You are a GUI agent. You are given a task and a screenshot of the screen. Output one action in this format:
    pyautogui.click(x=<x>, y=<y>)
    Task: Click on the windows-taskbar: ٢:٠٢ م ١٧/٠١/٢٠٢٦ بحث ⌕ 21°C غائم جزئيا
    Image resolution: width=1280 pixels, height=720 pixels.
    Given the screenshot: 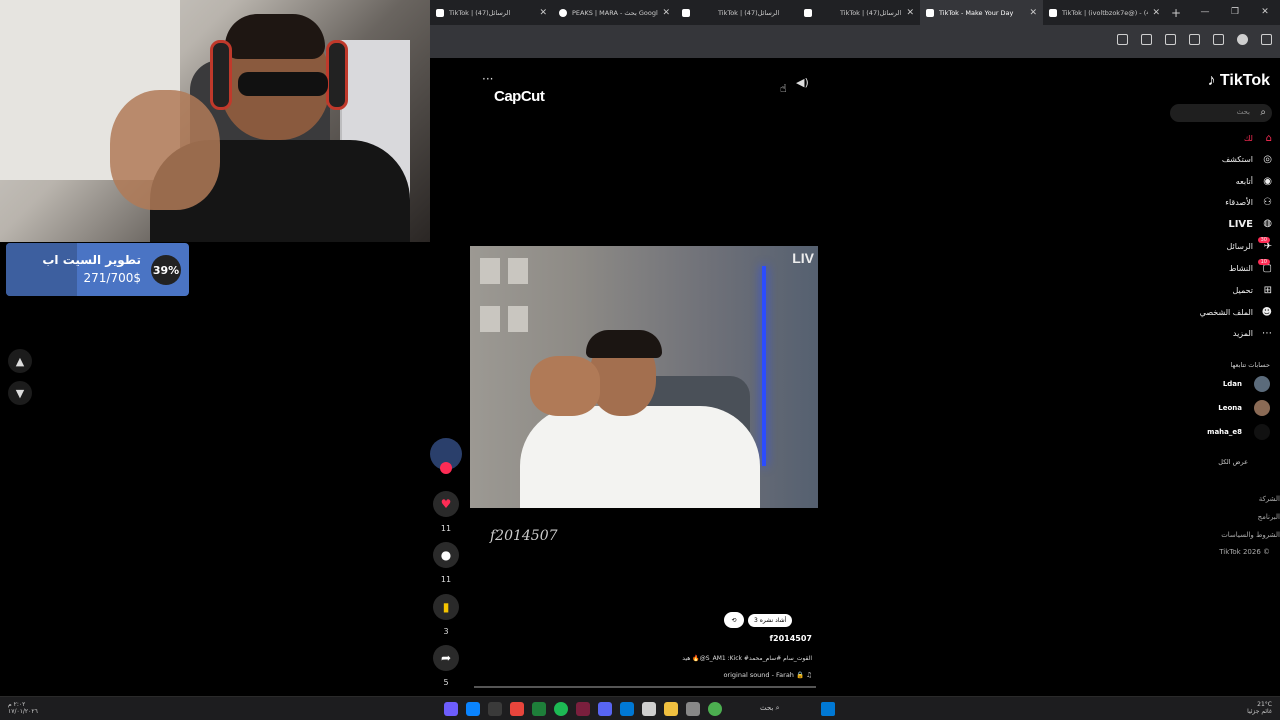 What is the action you would take?
    pyautogui.click(x=640, y=708)
    